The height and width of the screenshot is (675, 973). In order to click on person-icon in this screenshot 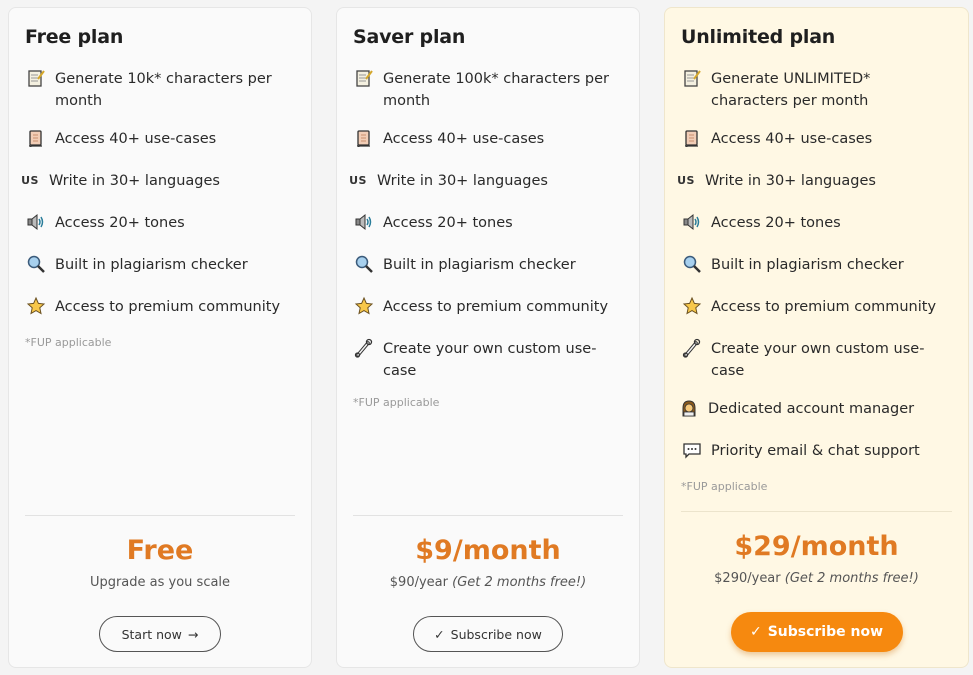, I will do `click(689, 408)`.